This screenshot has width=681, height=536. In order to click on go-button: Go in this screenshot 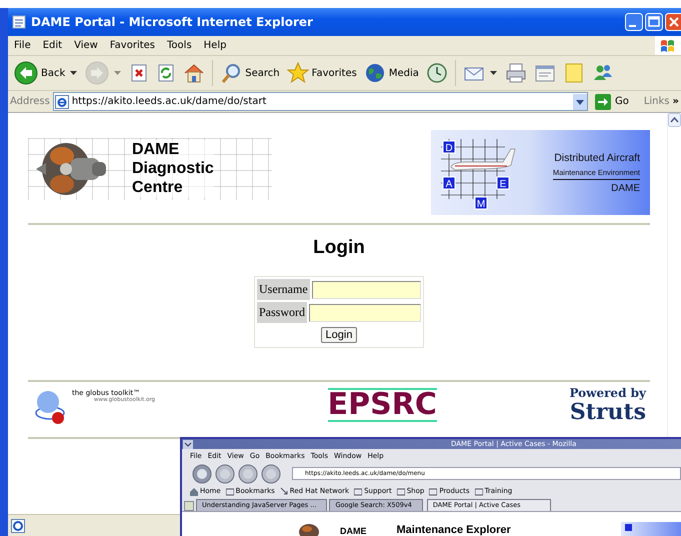, I will do `click(612, 102)`.